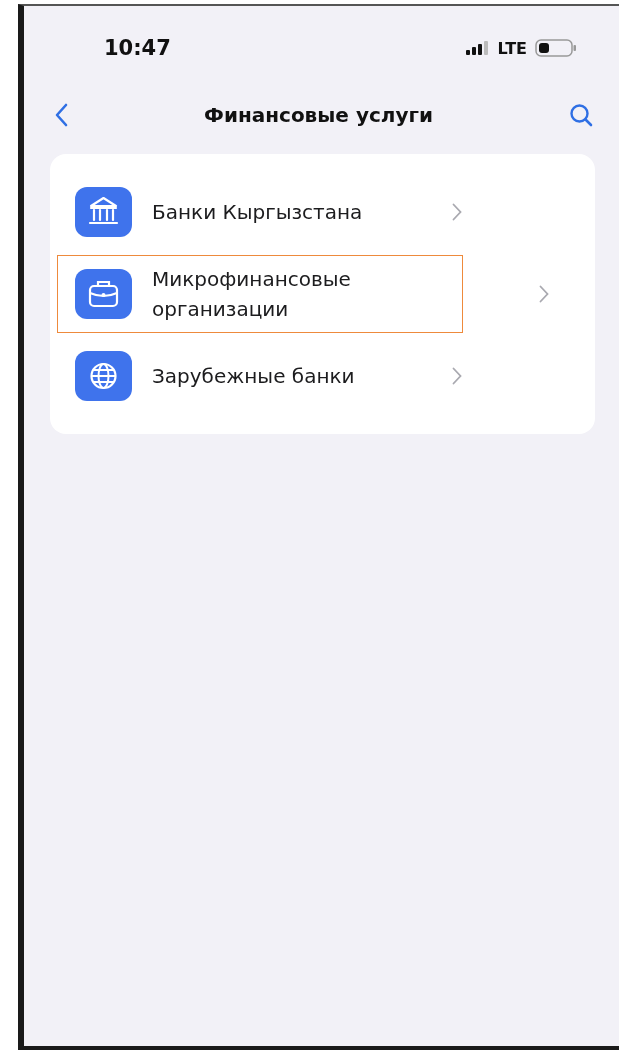  I want to click on back-button, so click(61, 115).